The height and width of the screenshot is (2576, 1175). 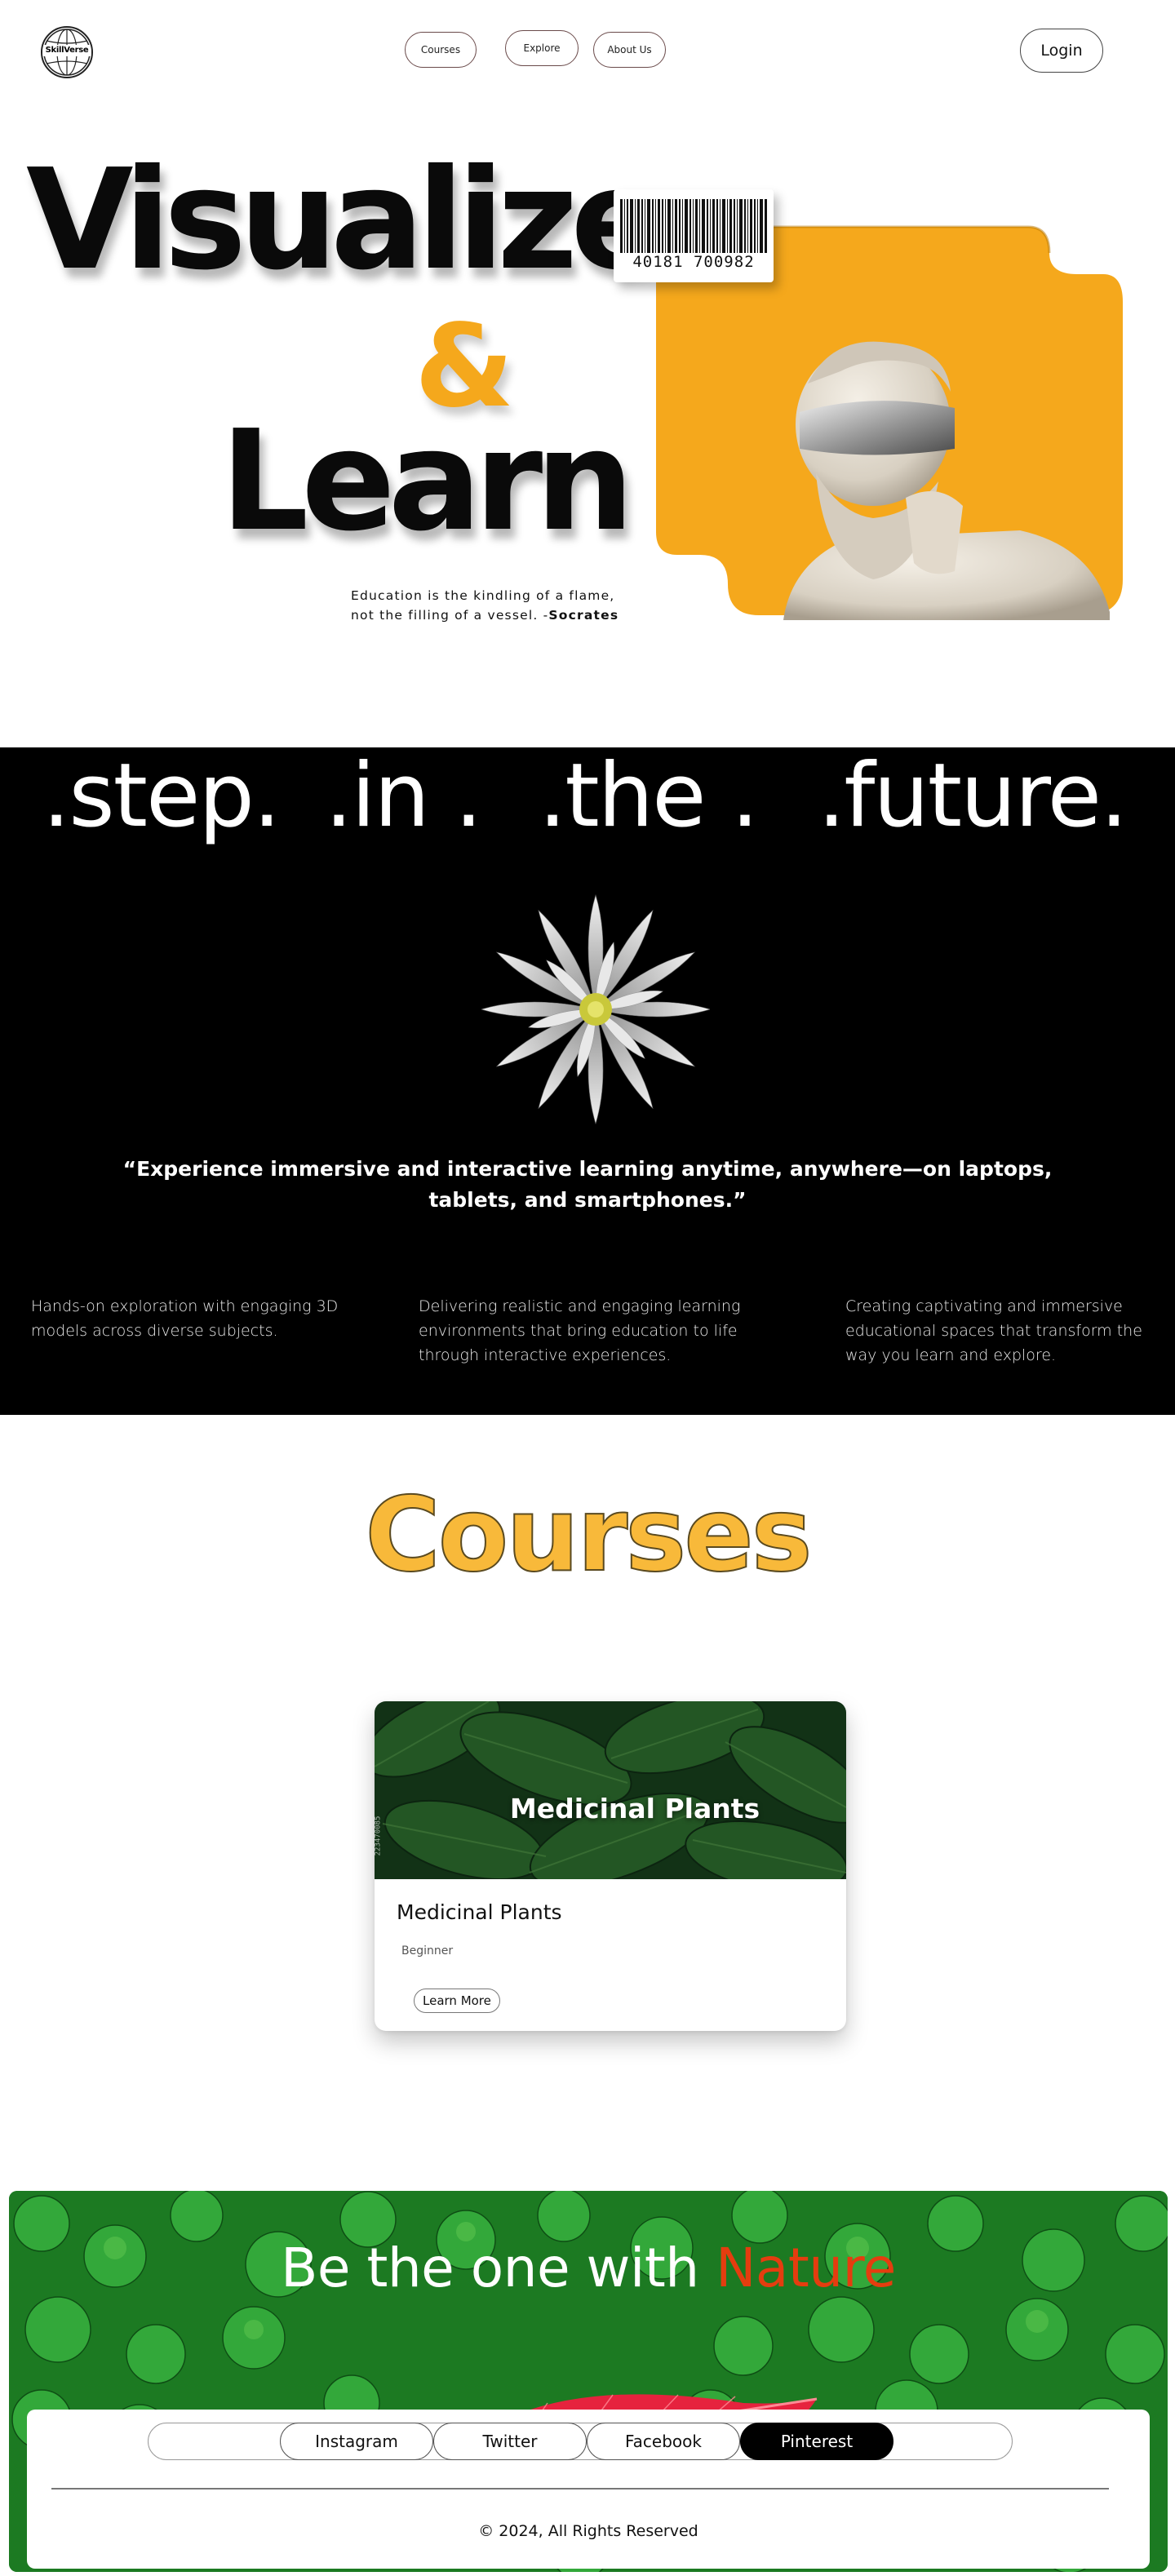 I want to click on nature-heading: Be the one with Nature, so click(x=588, y=2268).